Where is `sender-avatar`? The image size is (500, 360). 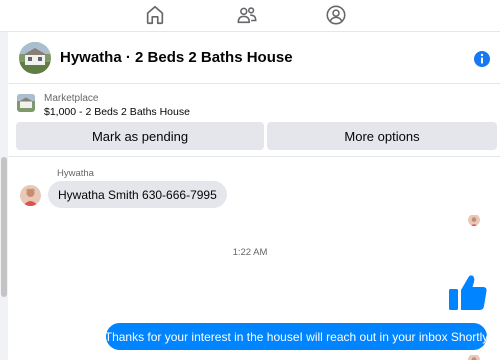
sender-avatar is located at coordinates (30, 195).